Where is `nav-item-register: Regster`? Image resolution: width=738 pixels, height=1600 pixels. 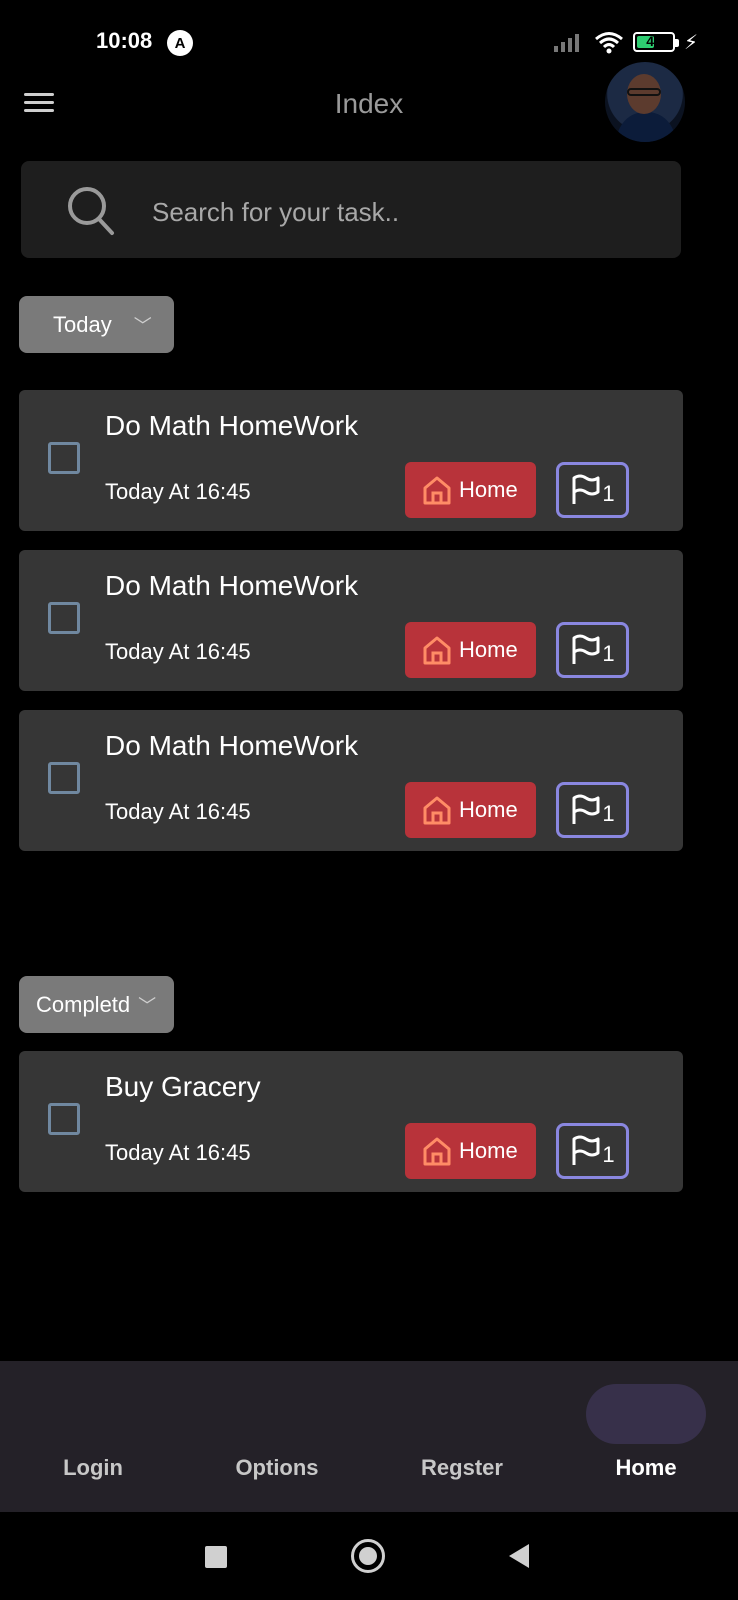 nav-item-register: Regster is located at coordinates (462, 1468).